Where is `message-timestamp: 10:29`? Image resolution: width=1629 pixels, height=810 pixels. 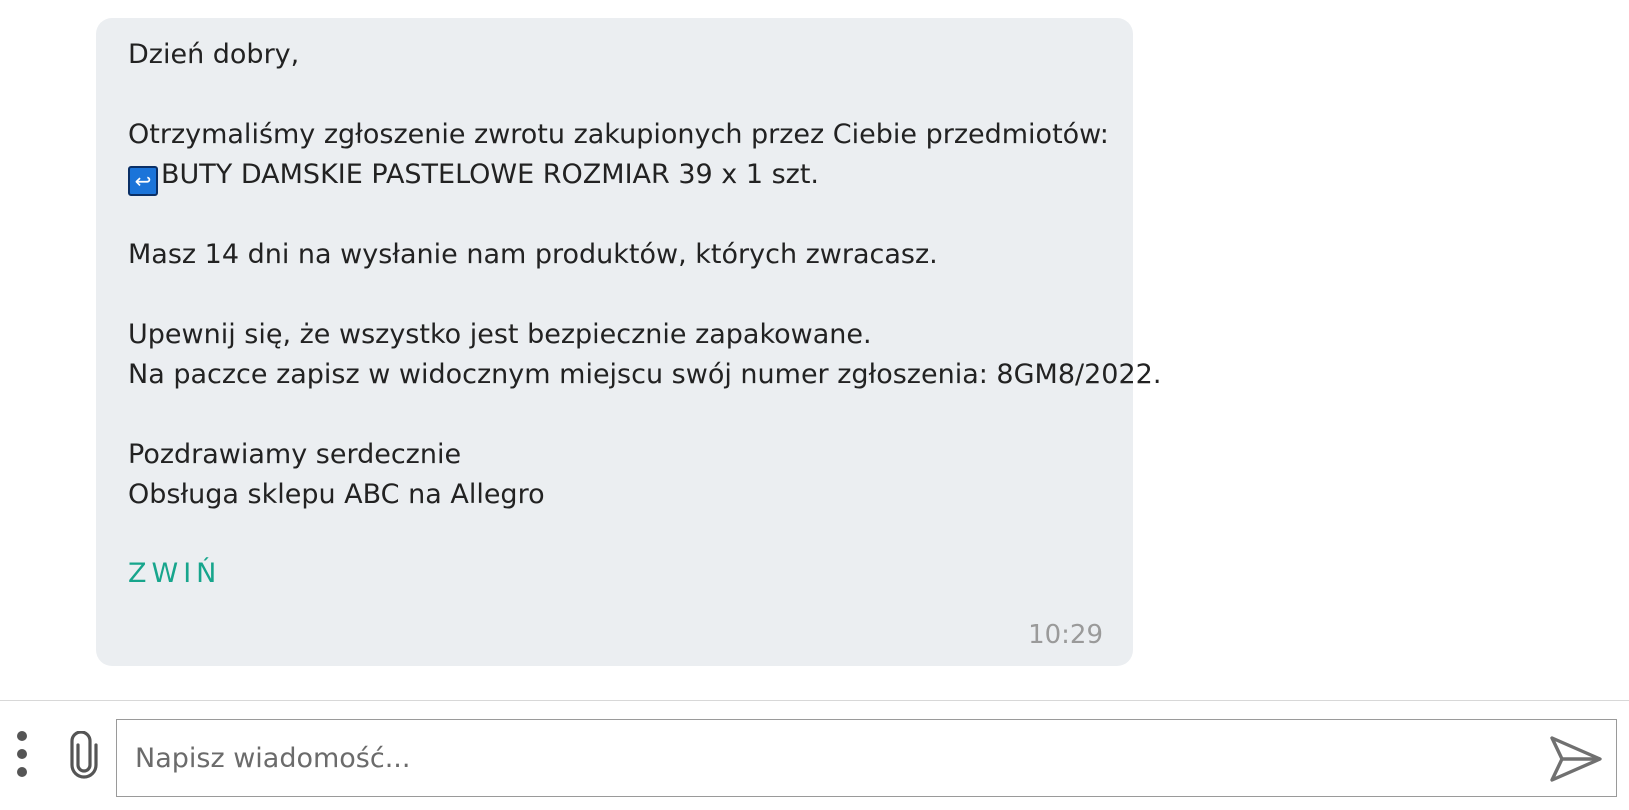
message-timestamp: 10:29 is located at coordinates (1065, 635).